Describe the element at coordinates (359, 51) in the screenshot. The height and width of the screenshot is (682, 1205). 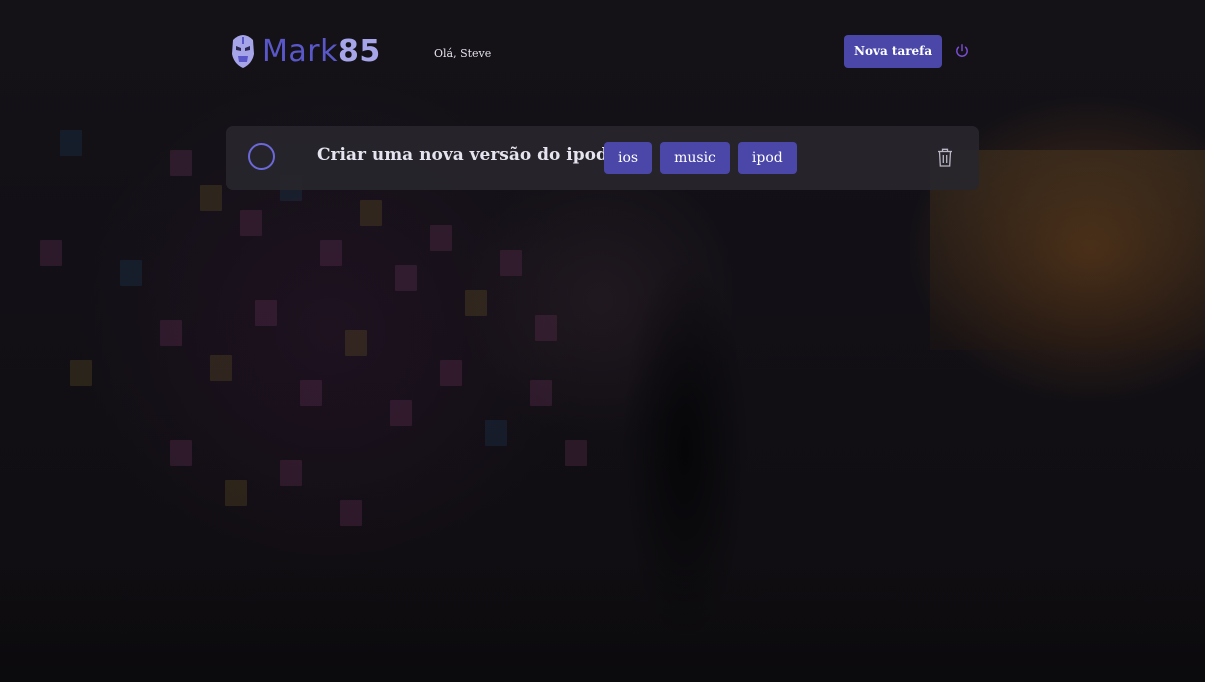
I see `logo-text-number: 85` at that location.